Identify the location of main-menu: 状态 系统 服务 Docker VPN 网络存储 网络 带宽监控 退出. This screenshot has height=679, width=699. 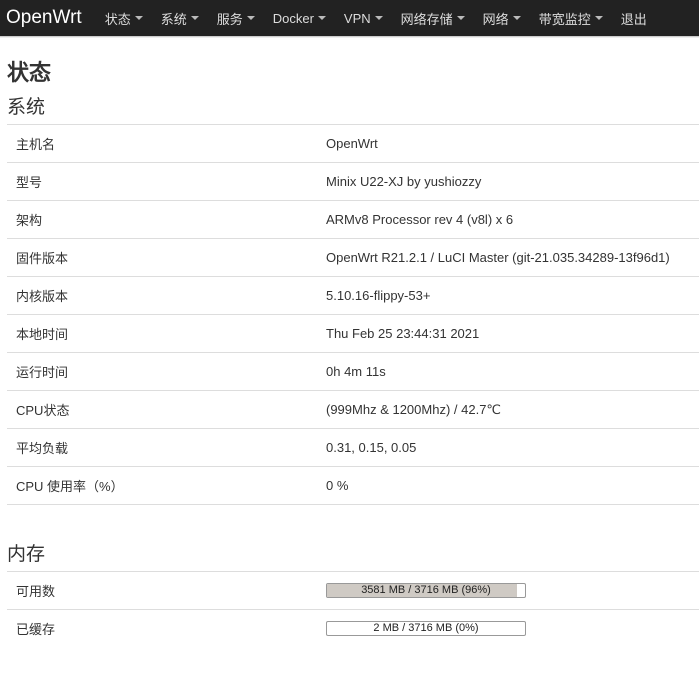
(376, 18).